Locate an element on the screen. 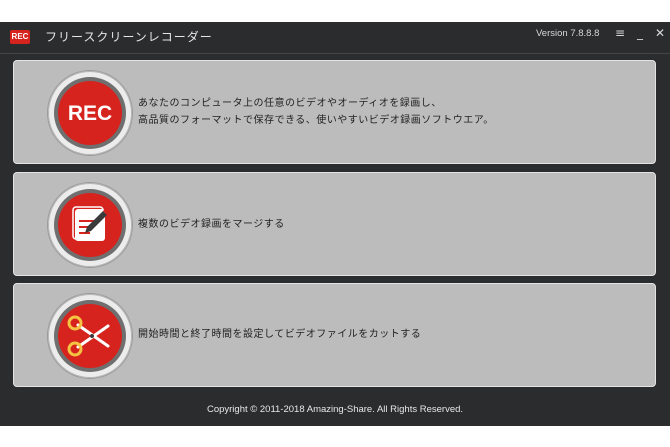 The image size is (670, 447). merge-description-line: 複数のビデオ録画をマージする is located at coordinates (211, 224).